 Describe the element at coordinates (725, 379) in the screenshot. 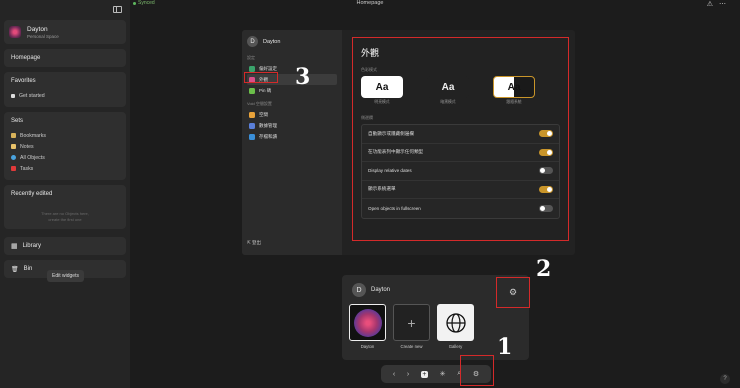

I see `help-button: ?` at that location.